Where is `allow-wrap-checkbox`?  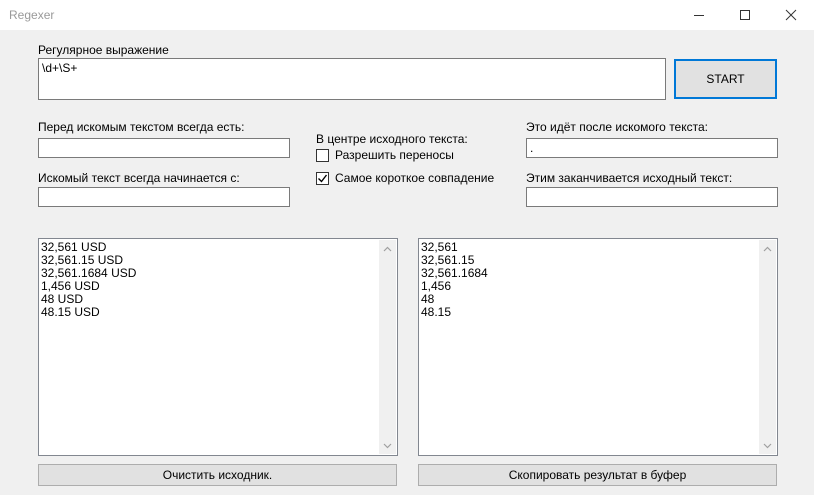 allow-wrap-checkbox is located at coordinates (322, 155).